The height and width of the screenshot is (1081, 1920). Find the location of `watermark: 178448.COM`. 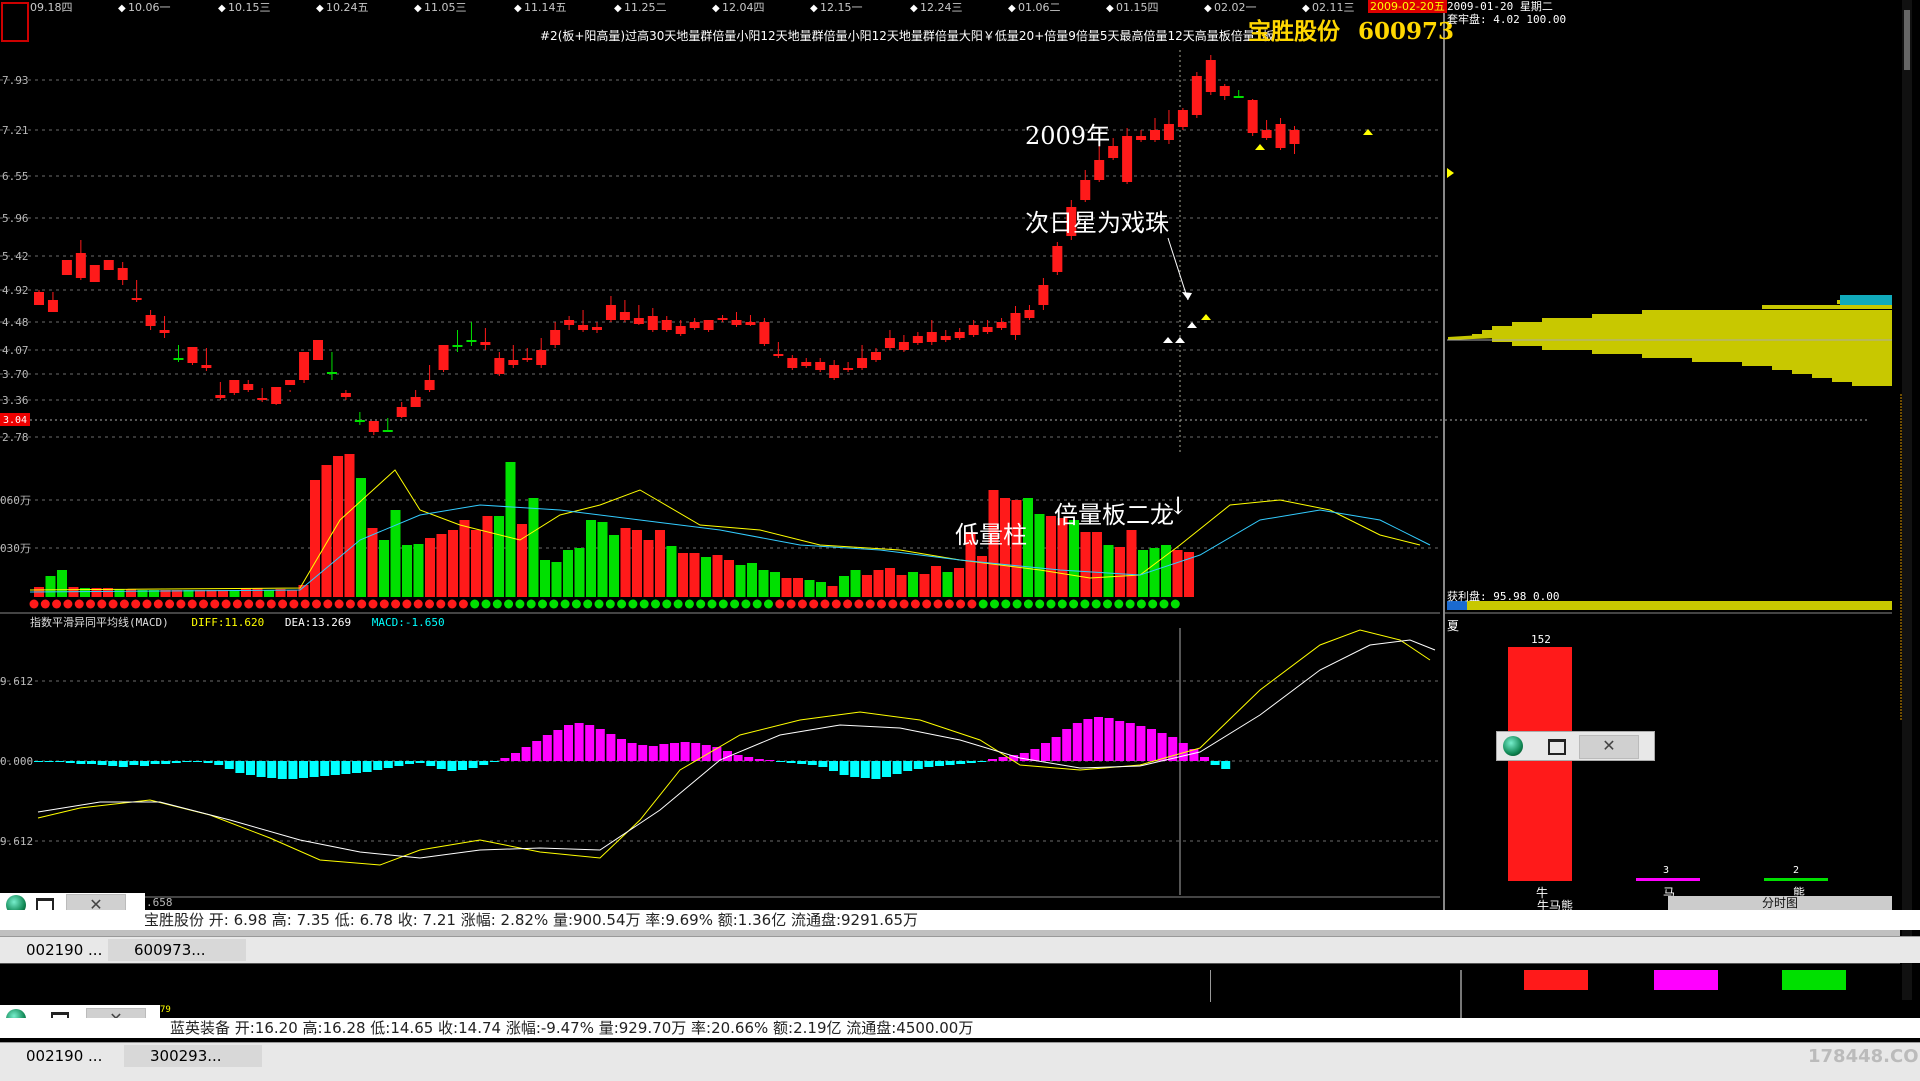

watermark: 178448.COM is located at coordinates (1864, 1056).